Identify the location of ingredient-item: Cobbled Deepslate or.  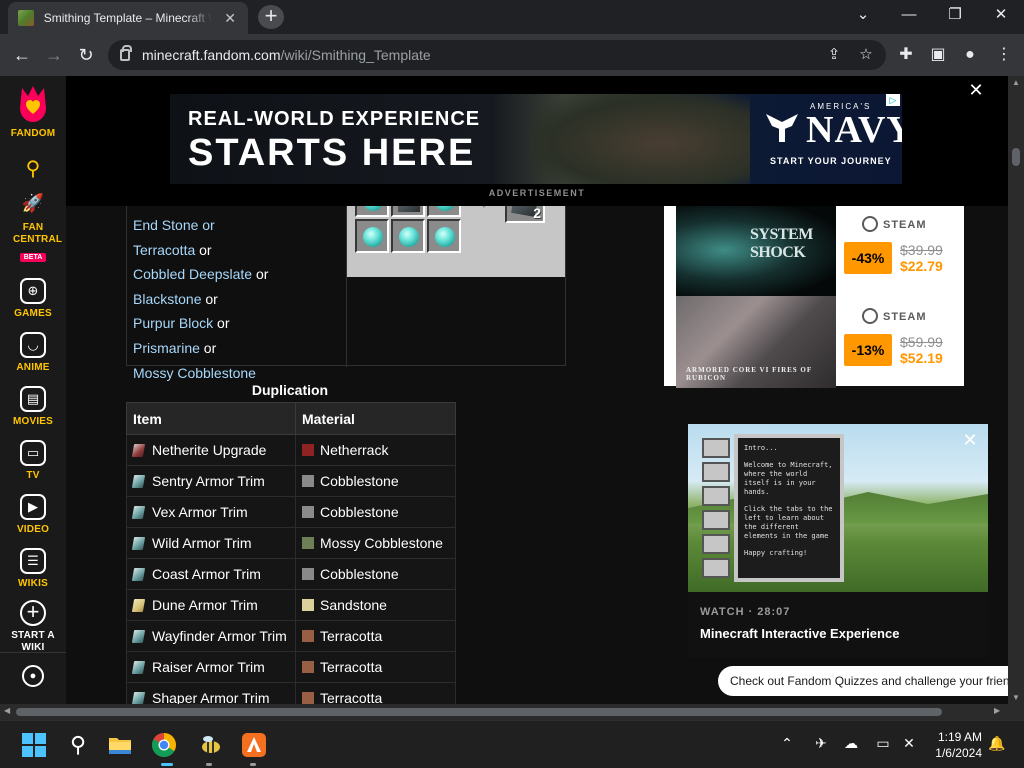
(201, 274).